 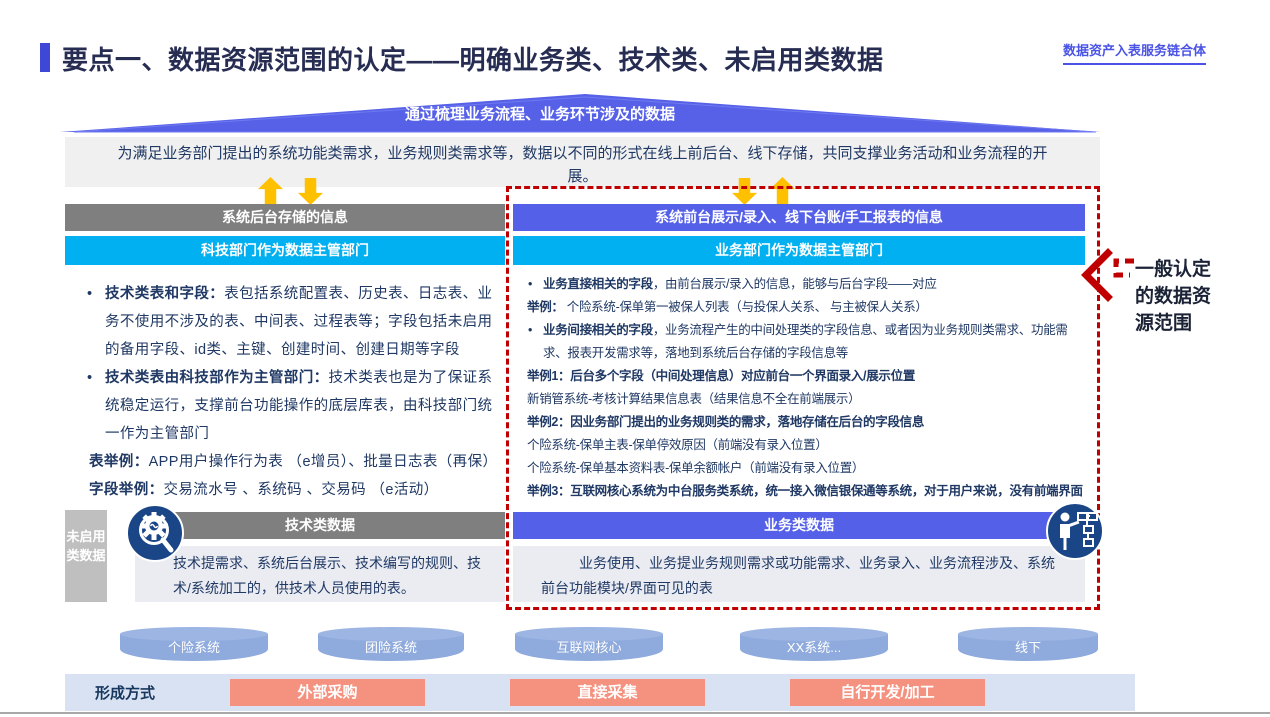 I want to click on line-text: 个险系统-保单第一被保人列表（与投保人关系、 与主被保人关系）, so click(x=745, y=307).